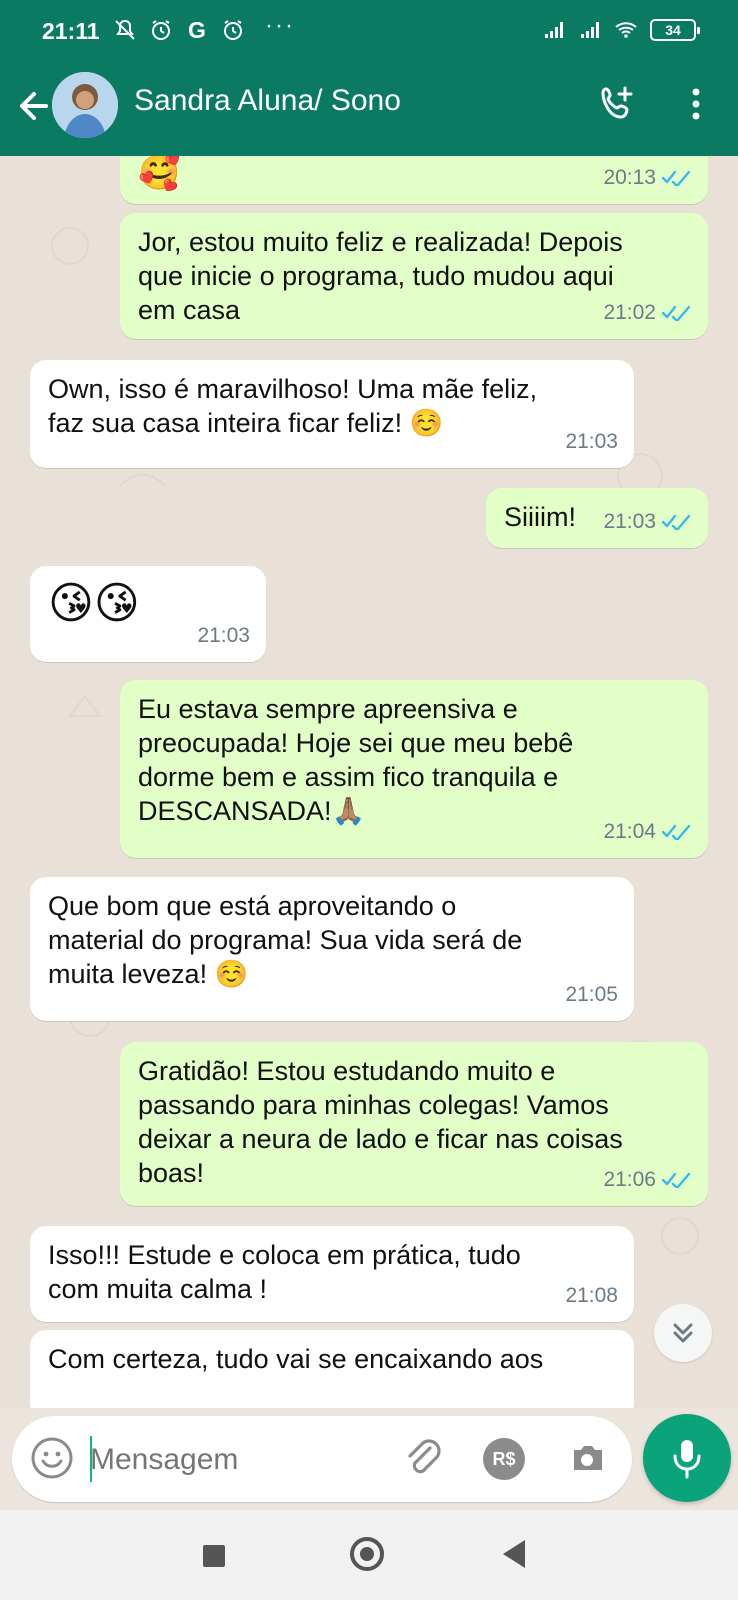  Describe the element at coordinates (280, 25) in the screenshot. I see `more-status-indicator: ···` at that location.